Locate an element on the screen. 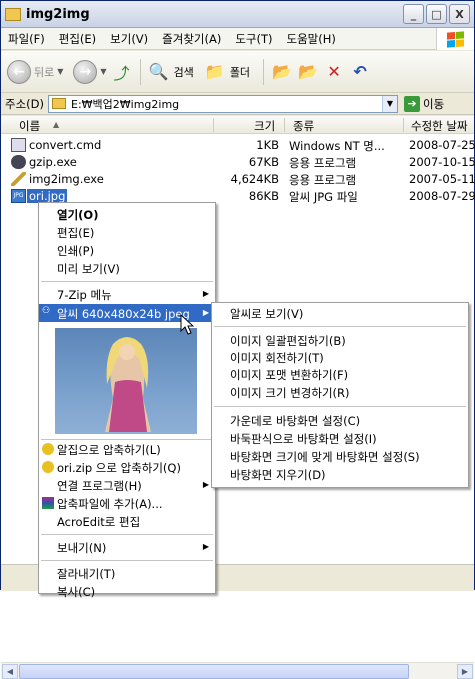 Image resolution: width=475 pixels, height=679 pixels. search-label: 검색 is located at coordinates (184, 72).